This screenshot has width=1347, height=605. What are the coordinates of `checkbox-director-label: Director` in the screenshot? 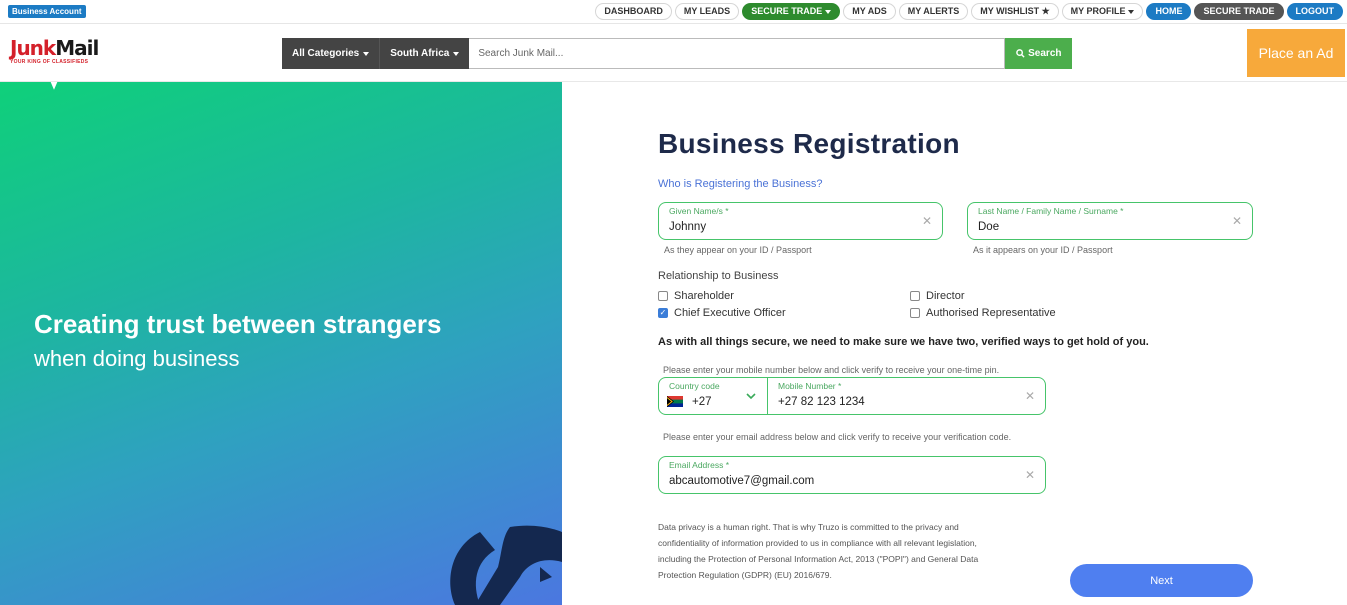 It's located at (945, 296).